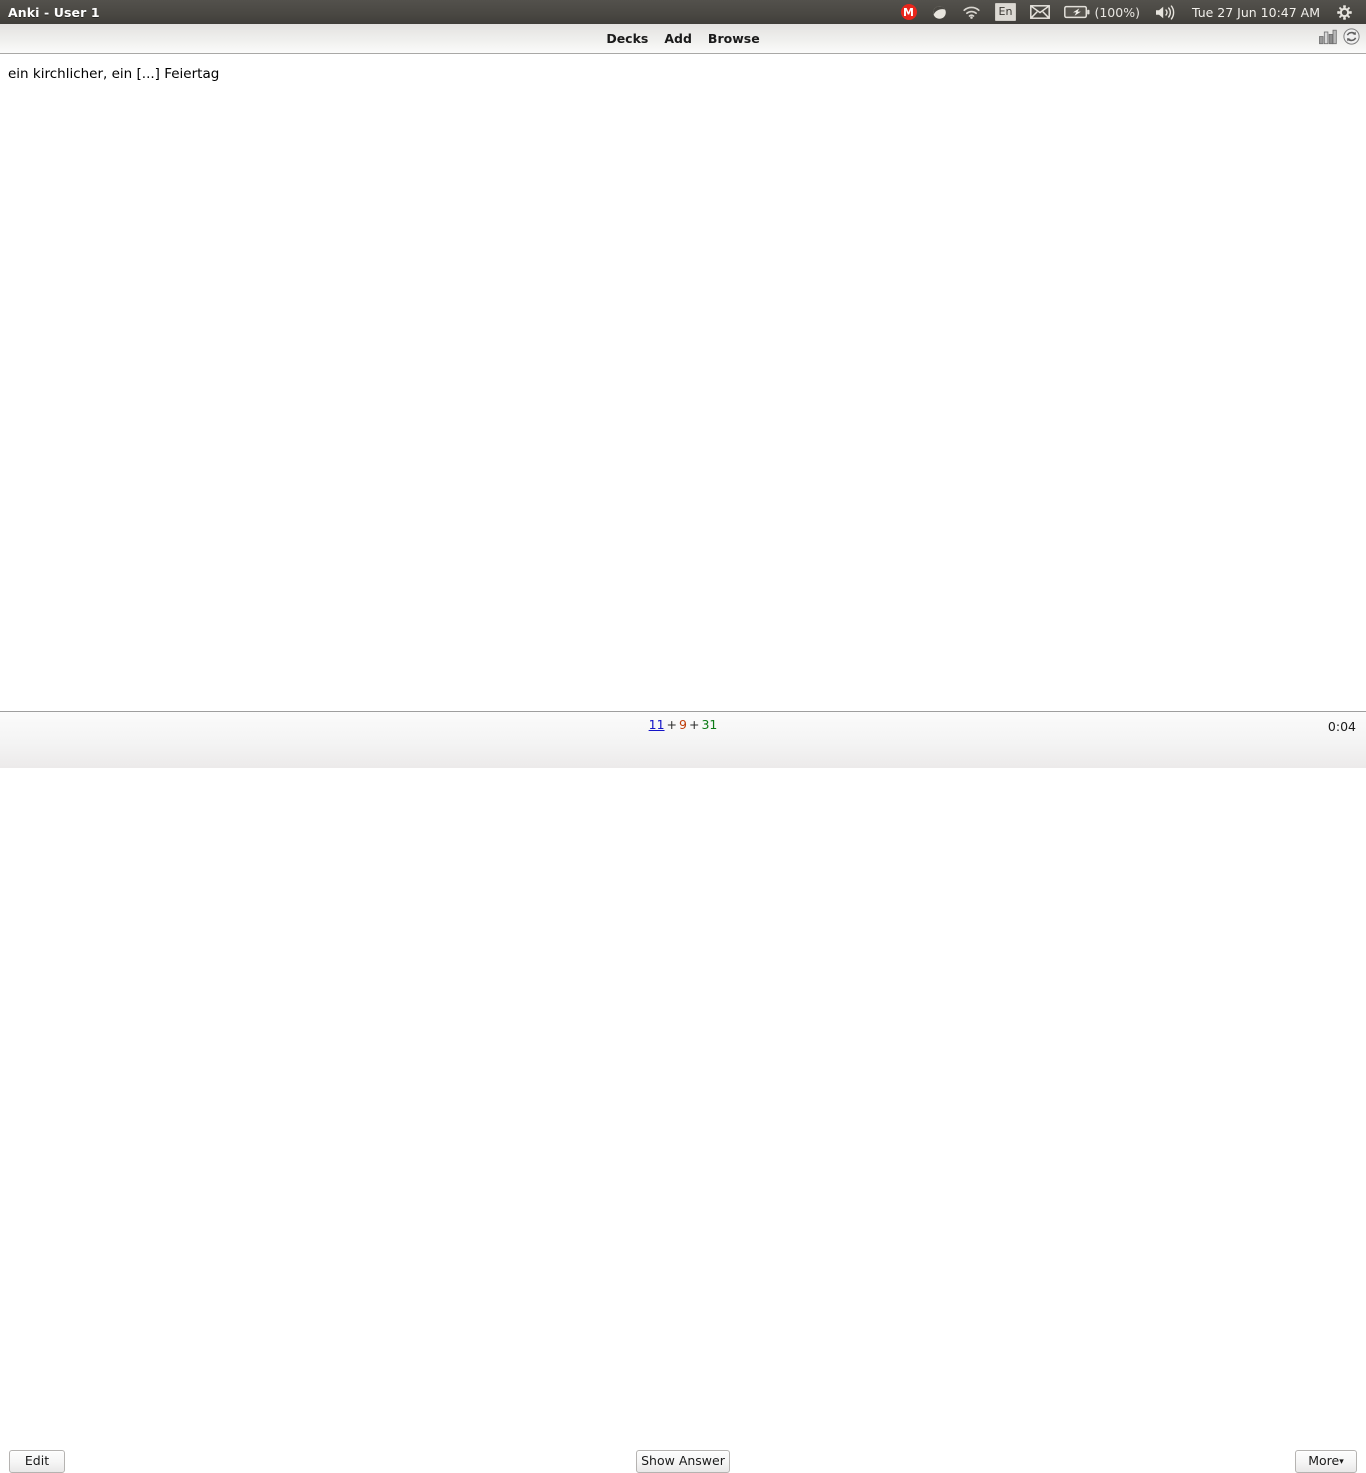 This screenshot has width=1366, height=1473. What do you see at coordinates (709, 724) in the screenshot?
I see `count-due: 31` at bounding box center [709, 724].